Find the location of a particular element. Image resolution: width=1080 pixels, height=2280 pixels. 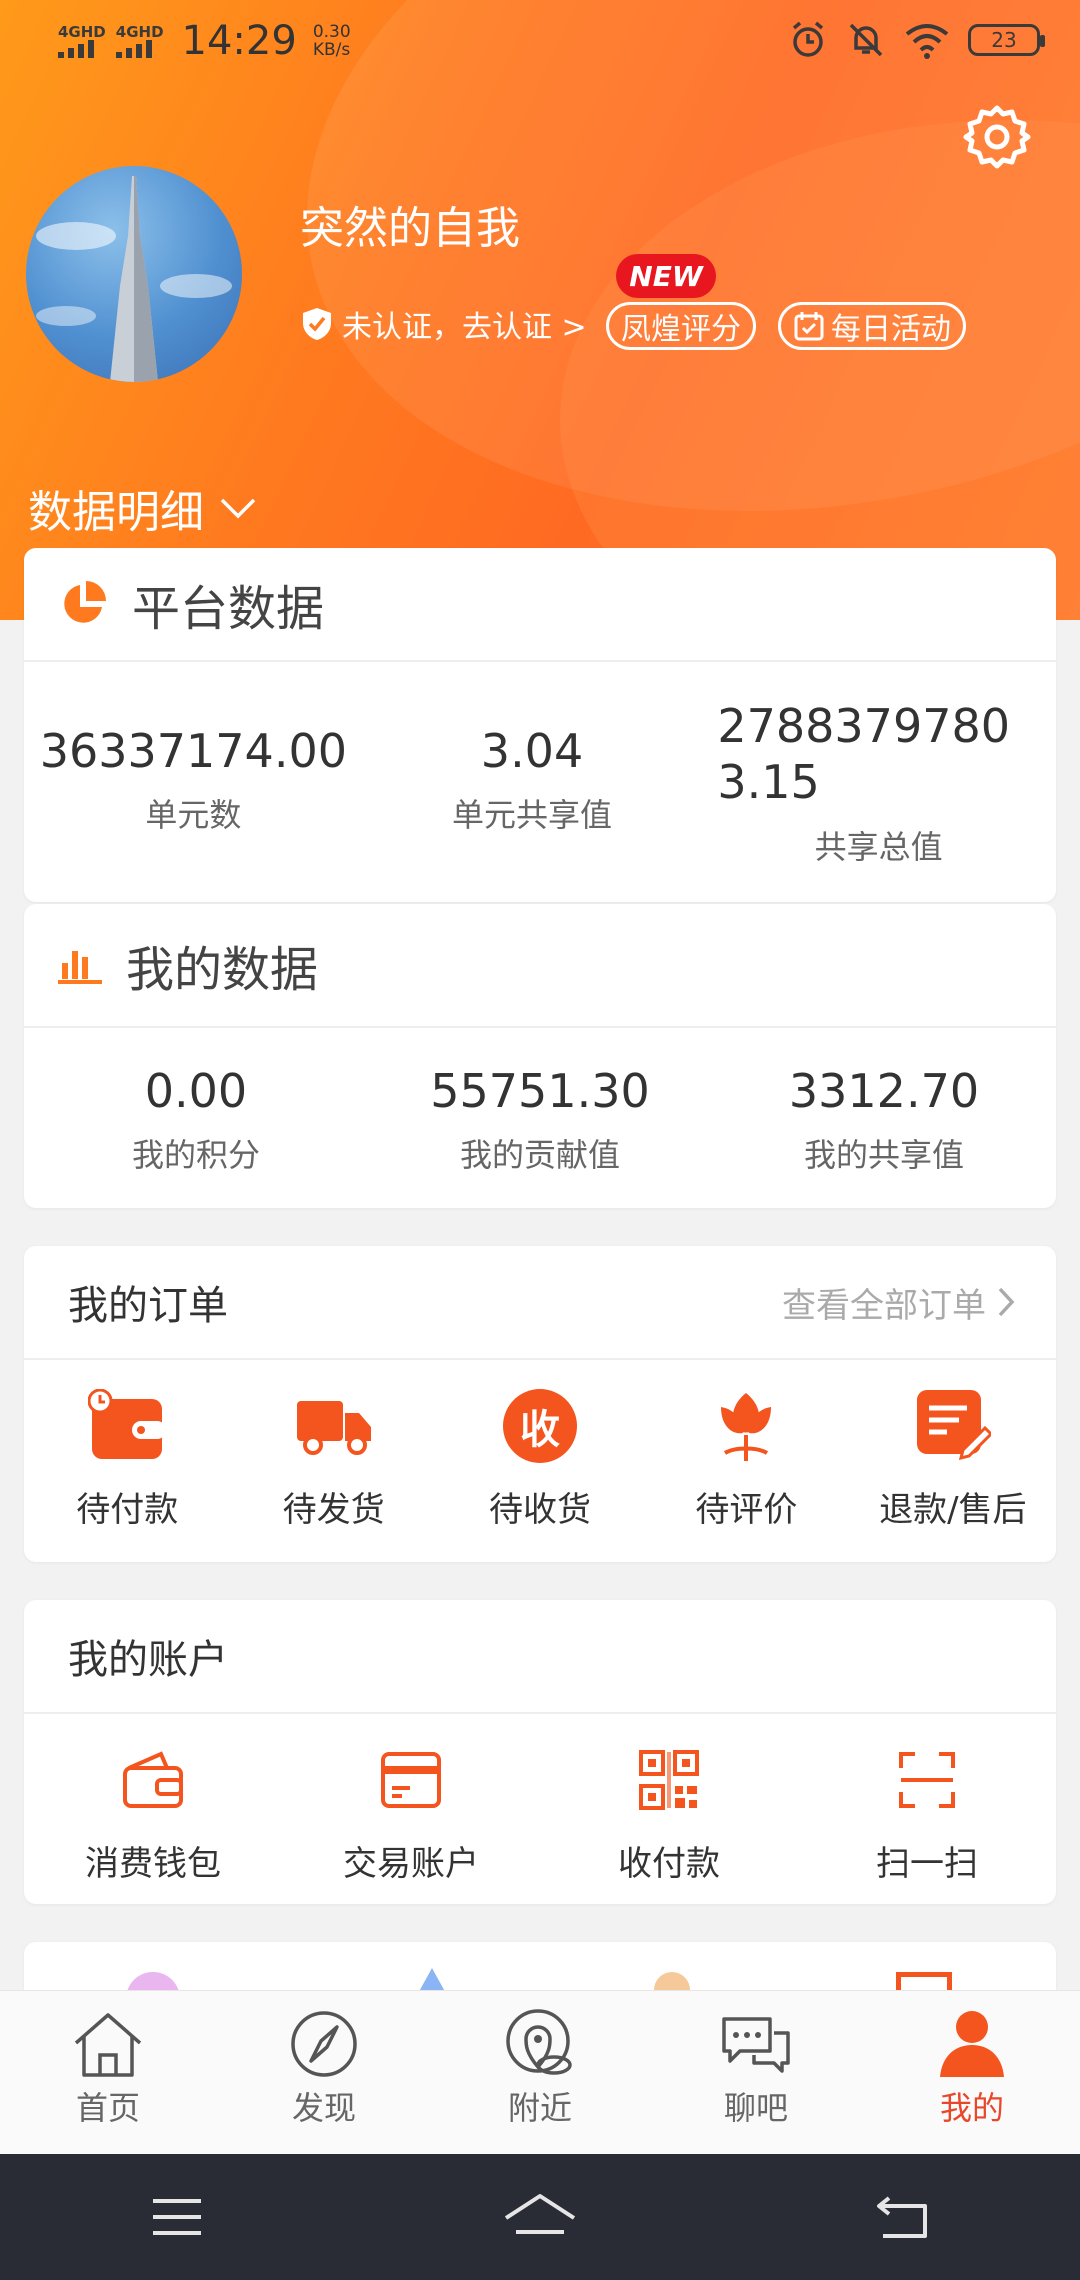

bottom-tab-bar: 首页 发现 附近 聊吧 我的 is located at coordinates (540, 2072).